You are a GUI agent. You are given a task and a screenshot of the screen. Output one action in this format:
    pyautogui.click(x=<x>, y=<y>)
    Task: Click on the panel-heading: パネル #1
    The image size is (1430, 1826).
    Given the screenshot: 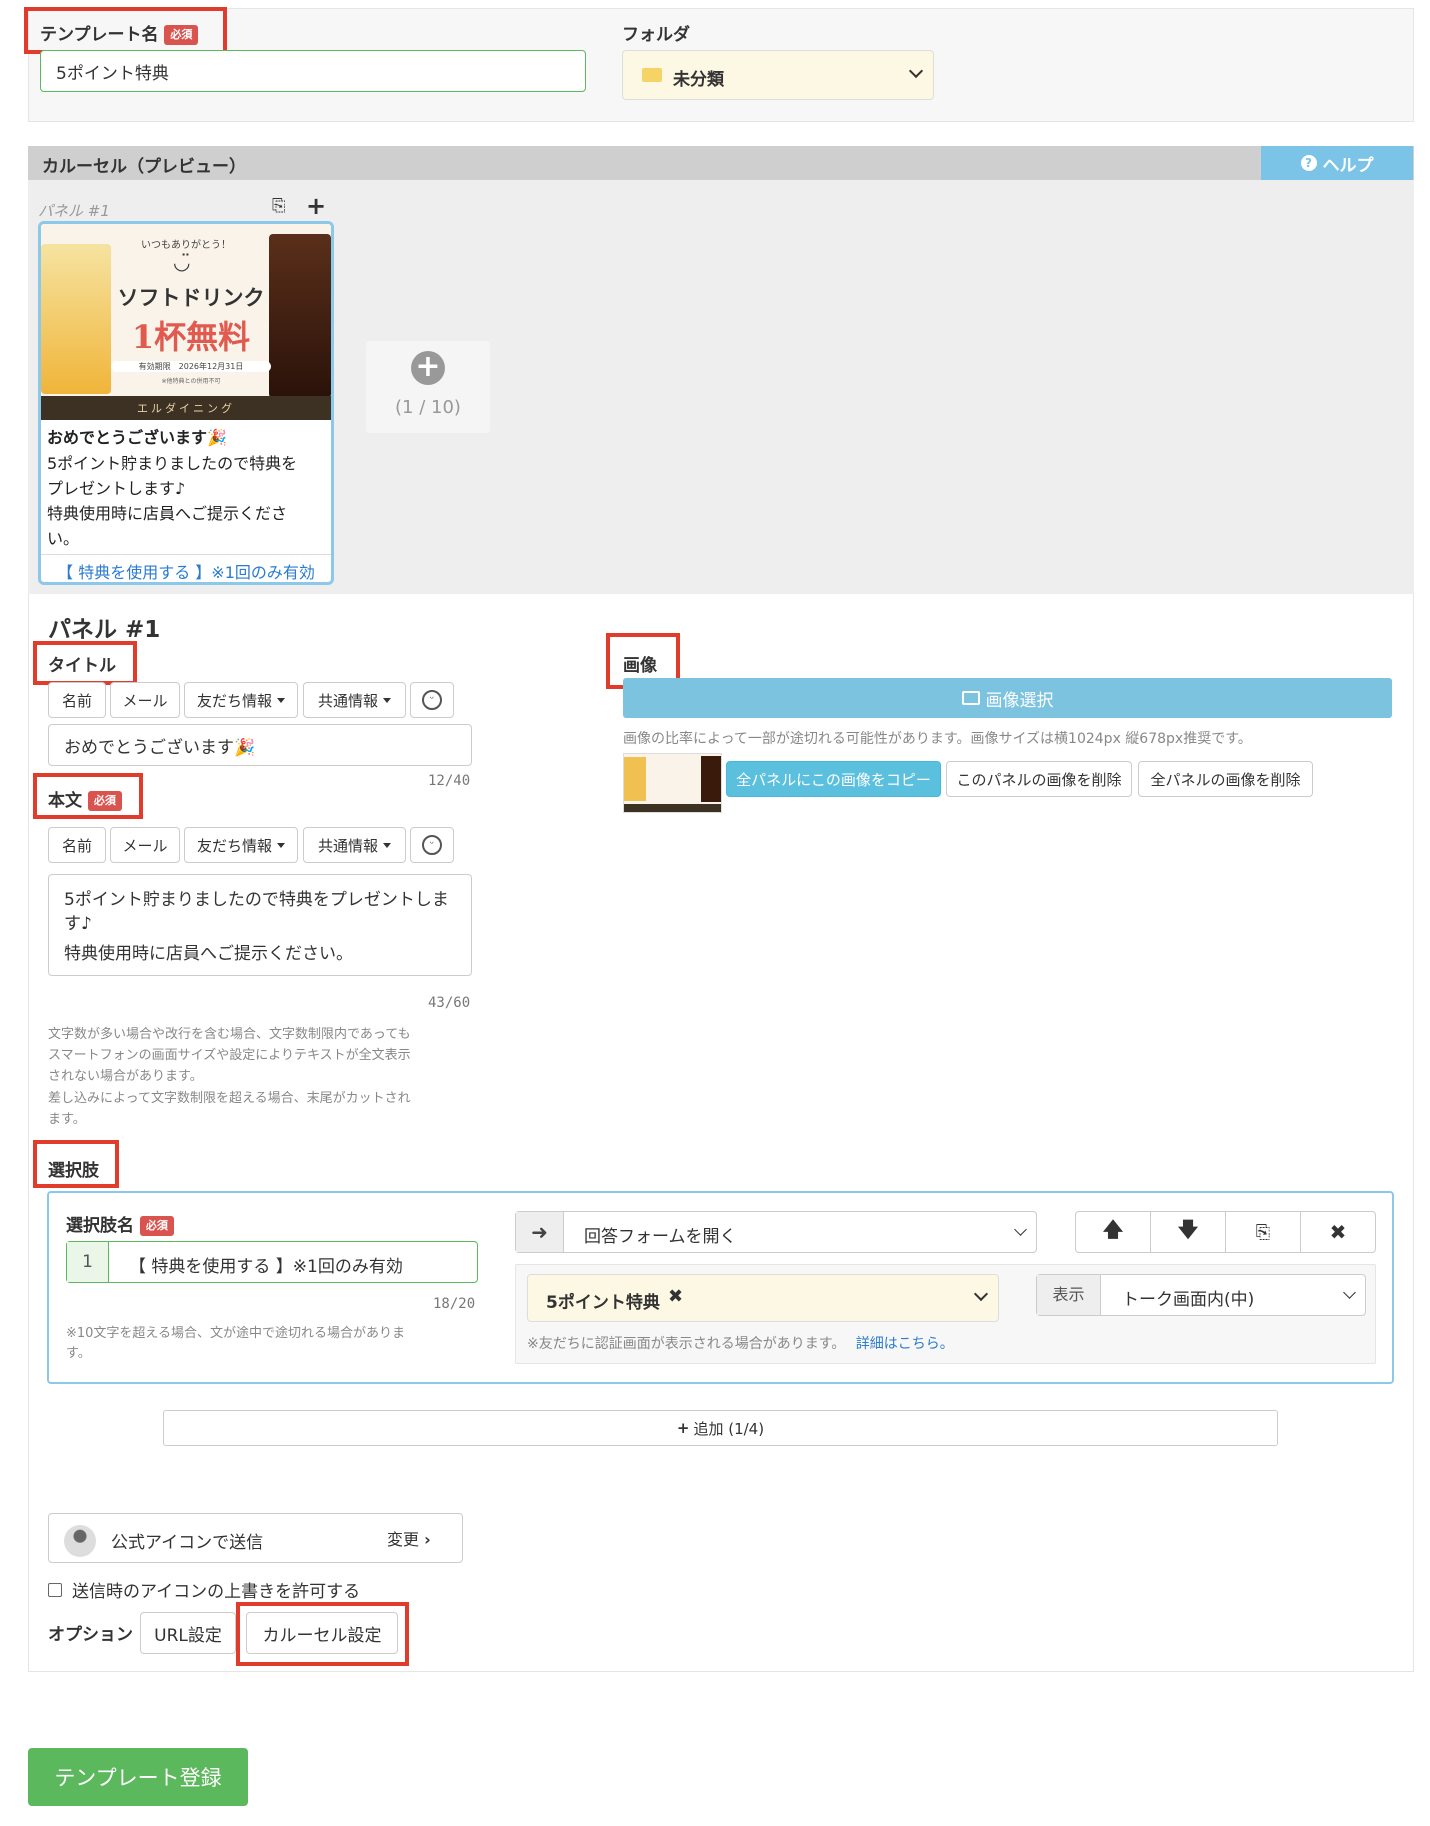 What is the action you would take?
    pyautogui.click(x=104, y=630)
    